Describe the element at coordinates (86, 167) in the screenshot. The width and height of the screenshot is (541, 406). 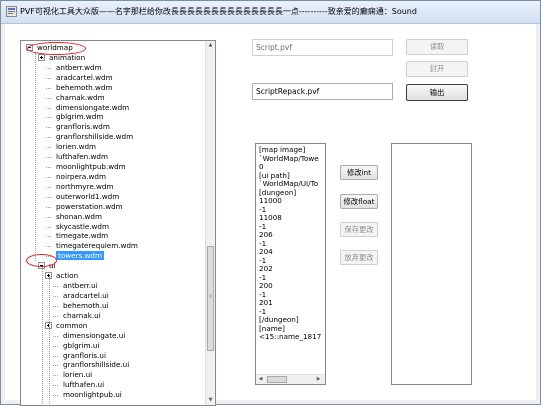
I see `tree-item: moonlightpub.wdm` at that location.